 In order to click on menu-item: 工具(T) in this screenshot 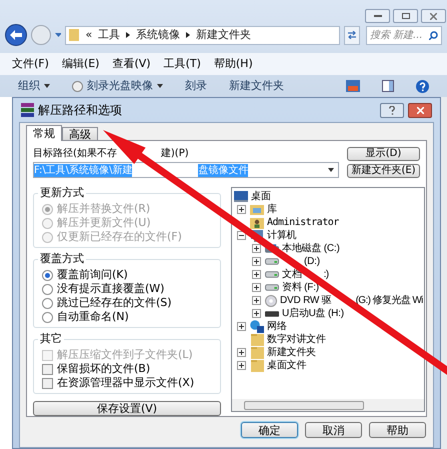, I will do `click(182, 64)`.